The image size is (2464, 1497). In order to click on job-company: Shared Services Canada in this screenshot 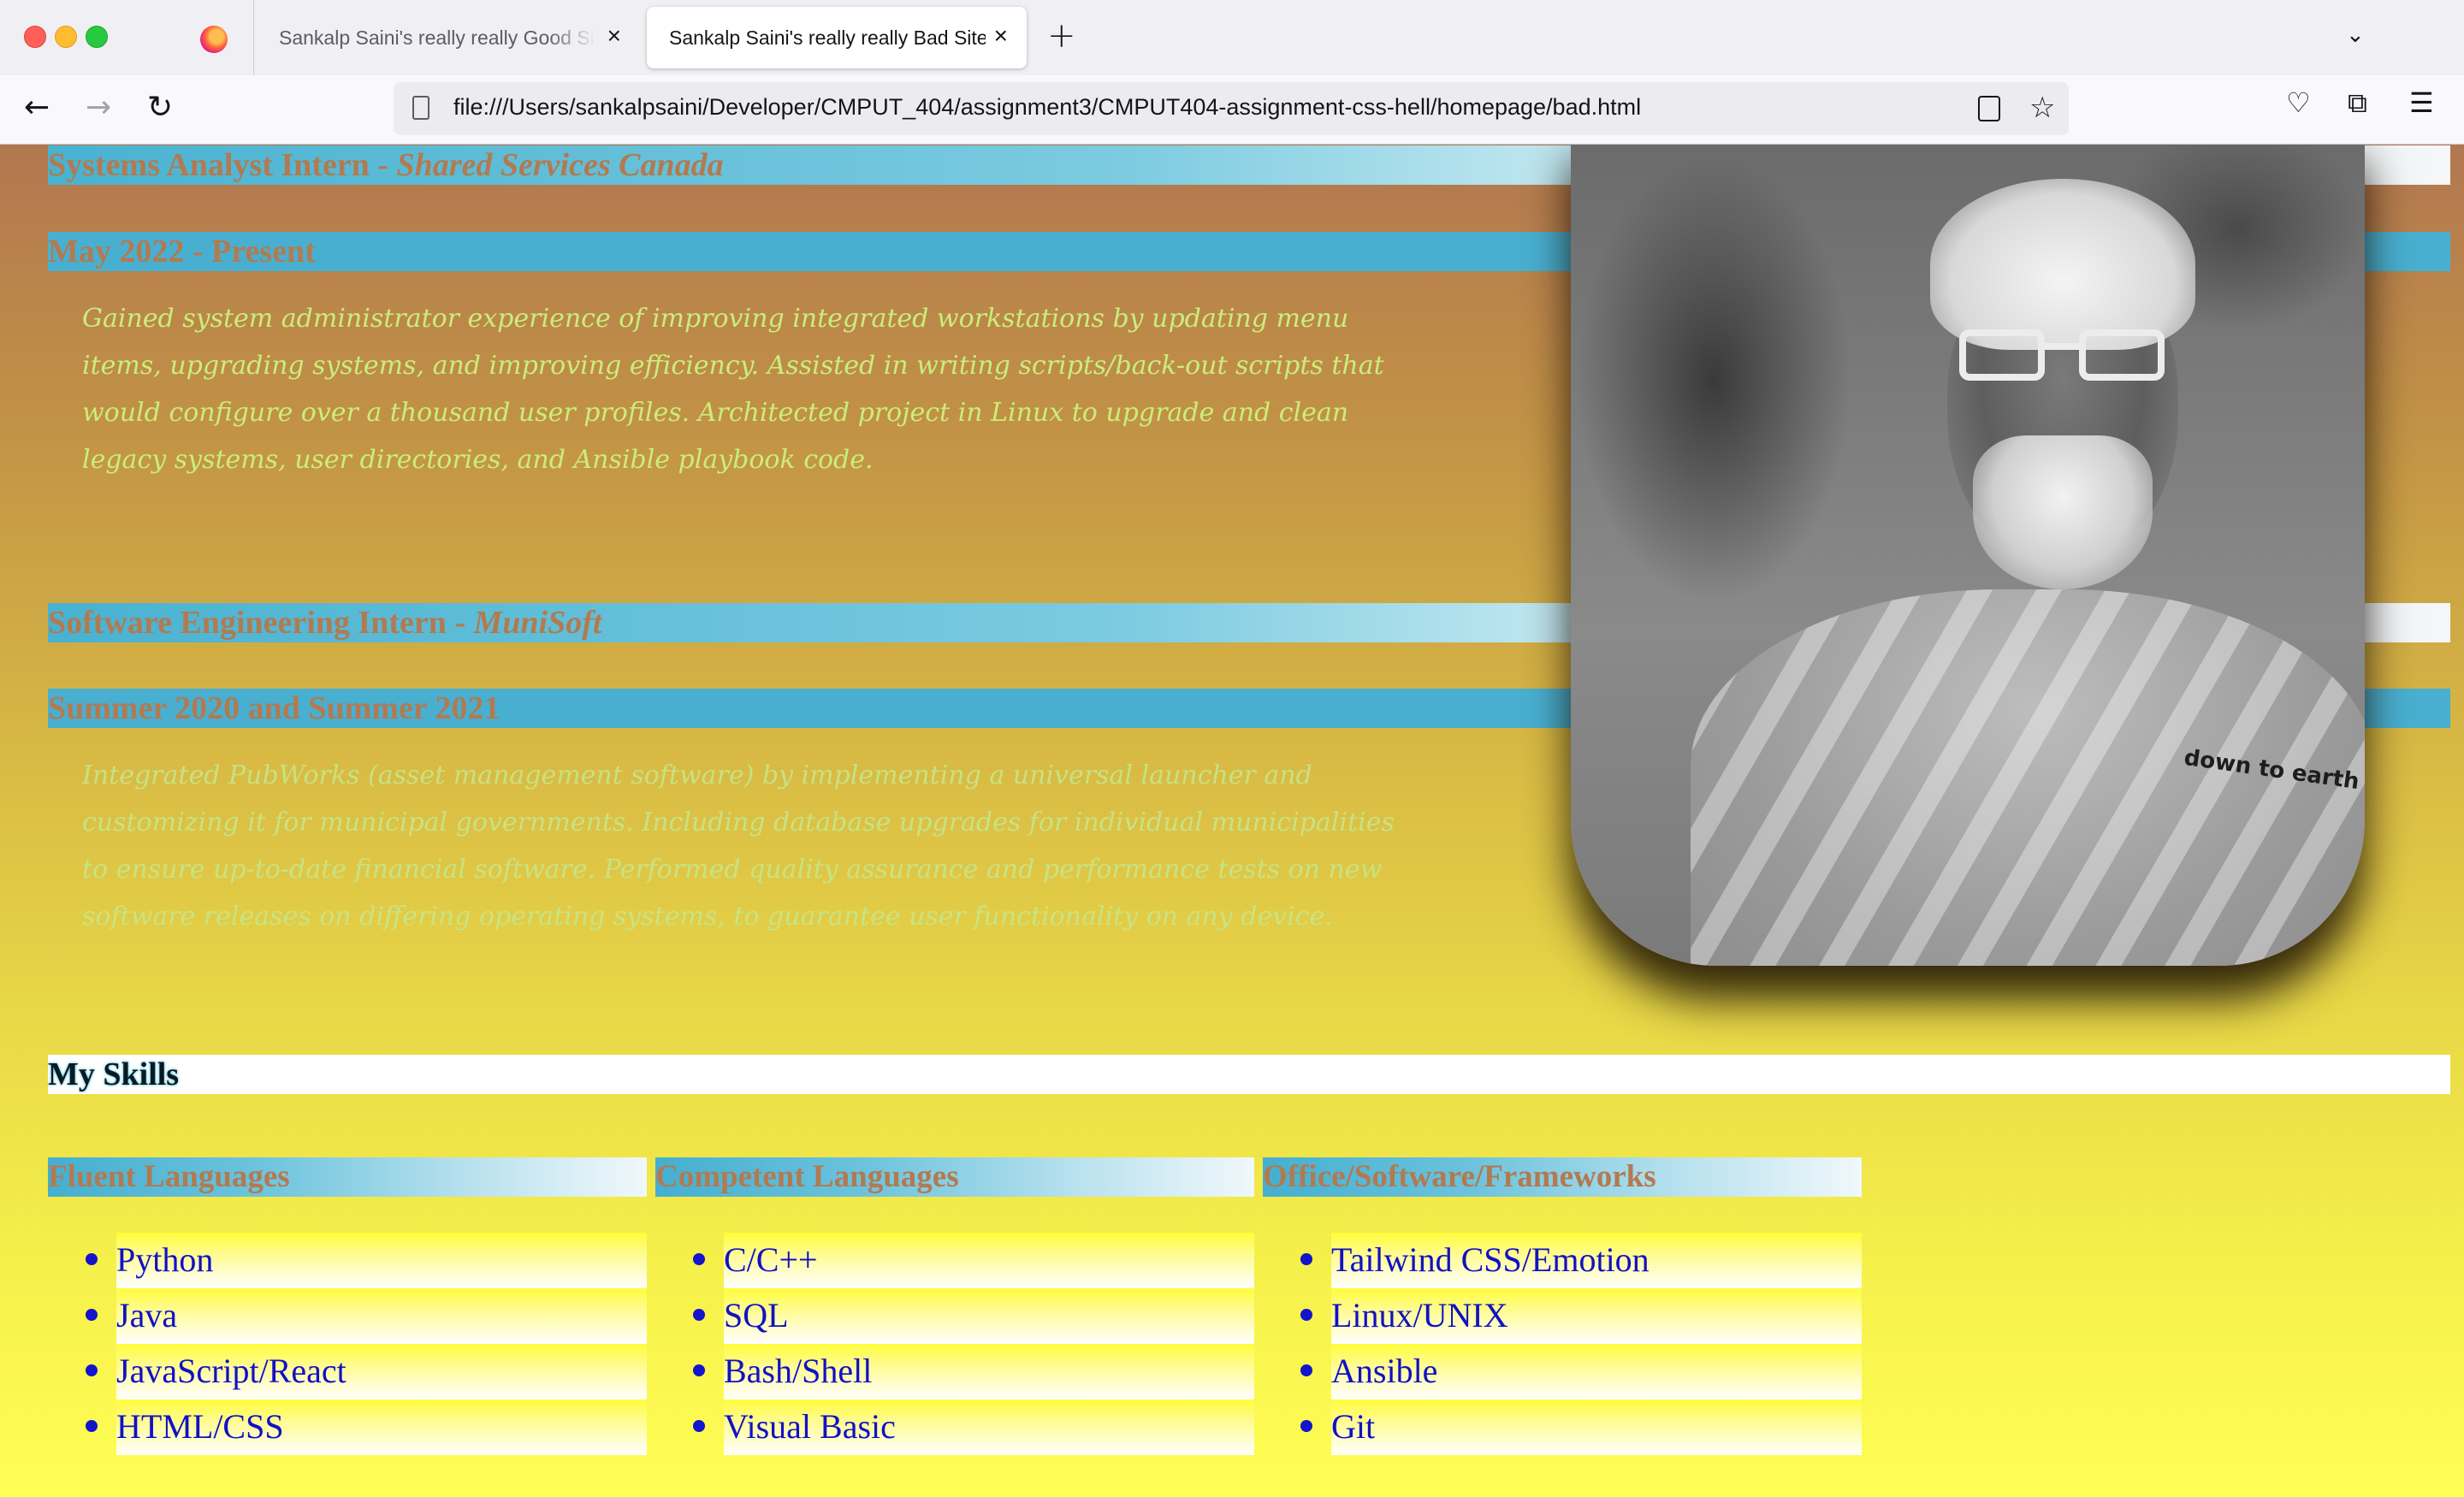, I will do `click(560, 165)`.